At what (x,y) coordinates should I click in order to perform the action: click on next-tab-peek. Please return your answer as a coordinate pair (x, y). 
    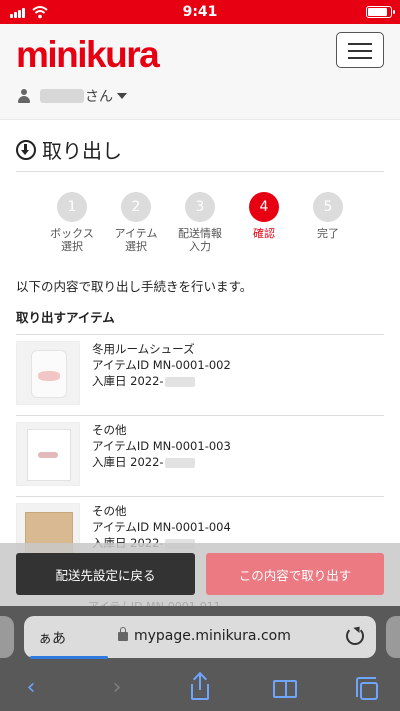
    Looking at the image, I should click on (393, 637).